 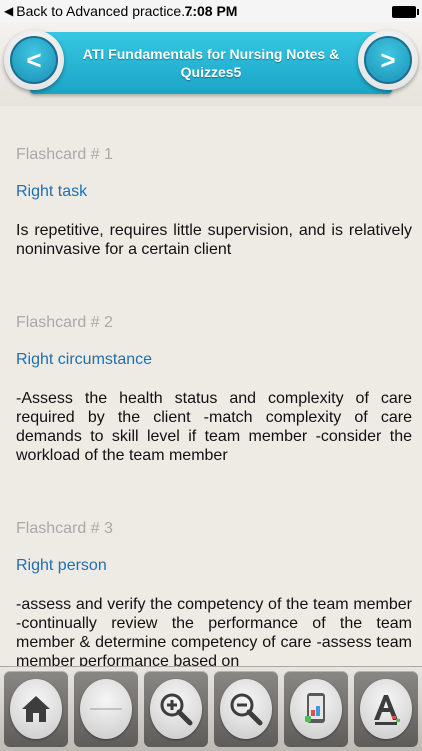 I want to click on zoom-out-button, so click(x=246, y=709).